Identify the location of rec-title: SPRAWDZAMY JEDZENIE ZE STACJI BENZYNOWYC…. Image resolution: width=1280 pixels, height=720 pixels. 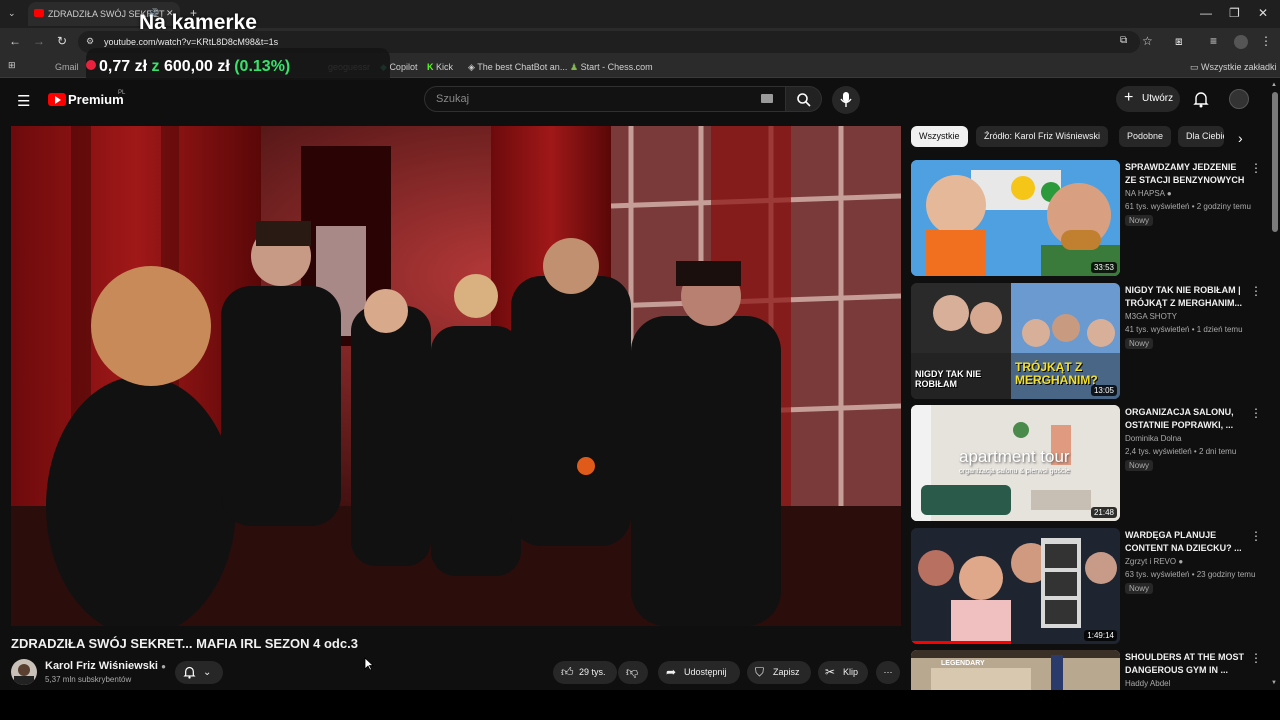
(1186, 174).